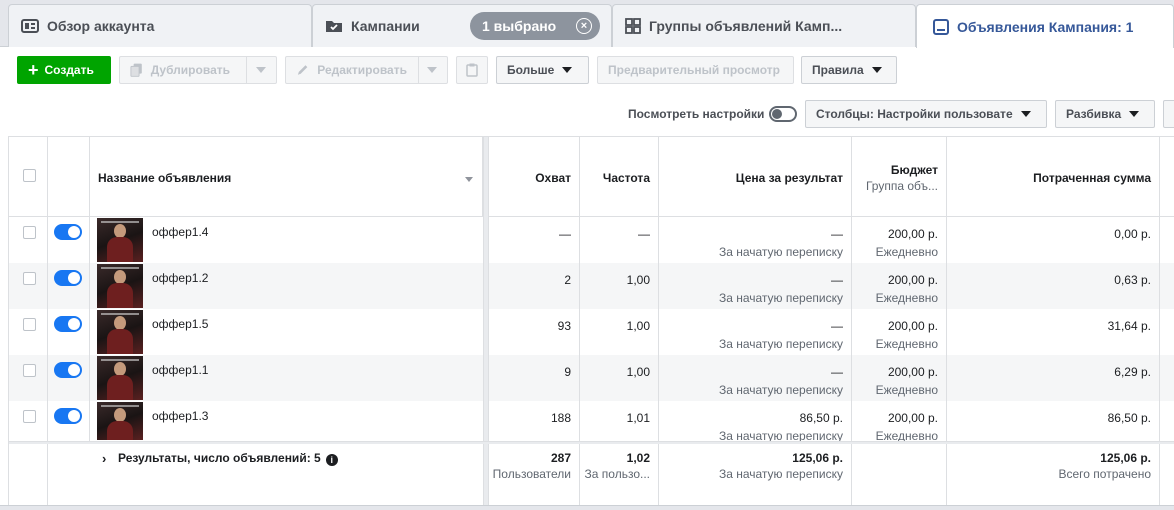 Image resolution: width=1174 pixels, height=510 pixels. Describe the element at coordinates (783, 114) in the screenshot. I see `view-settings-toggle` at that location.